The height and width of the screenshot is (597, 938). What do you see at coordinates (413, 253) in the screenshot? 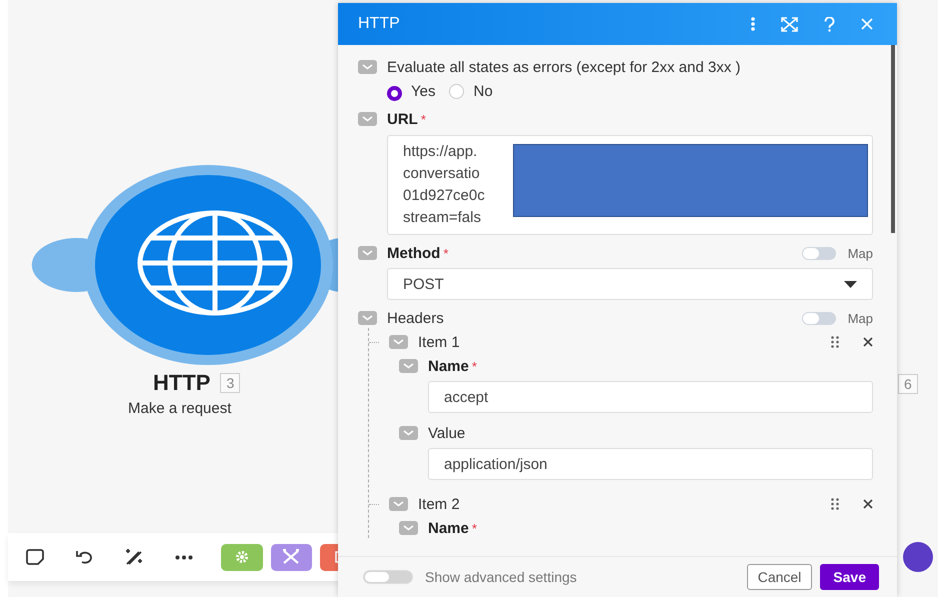
I see `field-label: Method` at bounding box center [413, 253].